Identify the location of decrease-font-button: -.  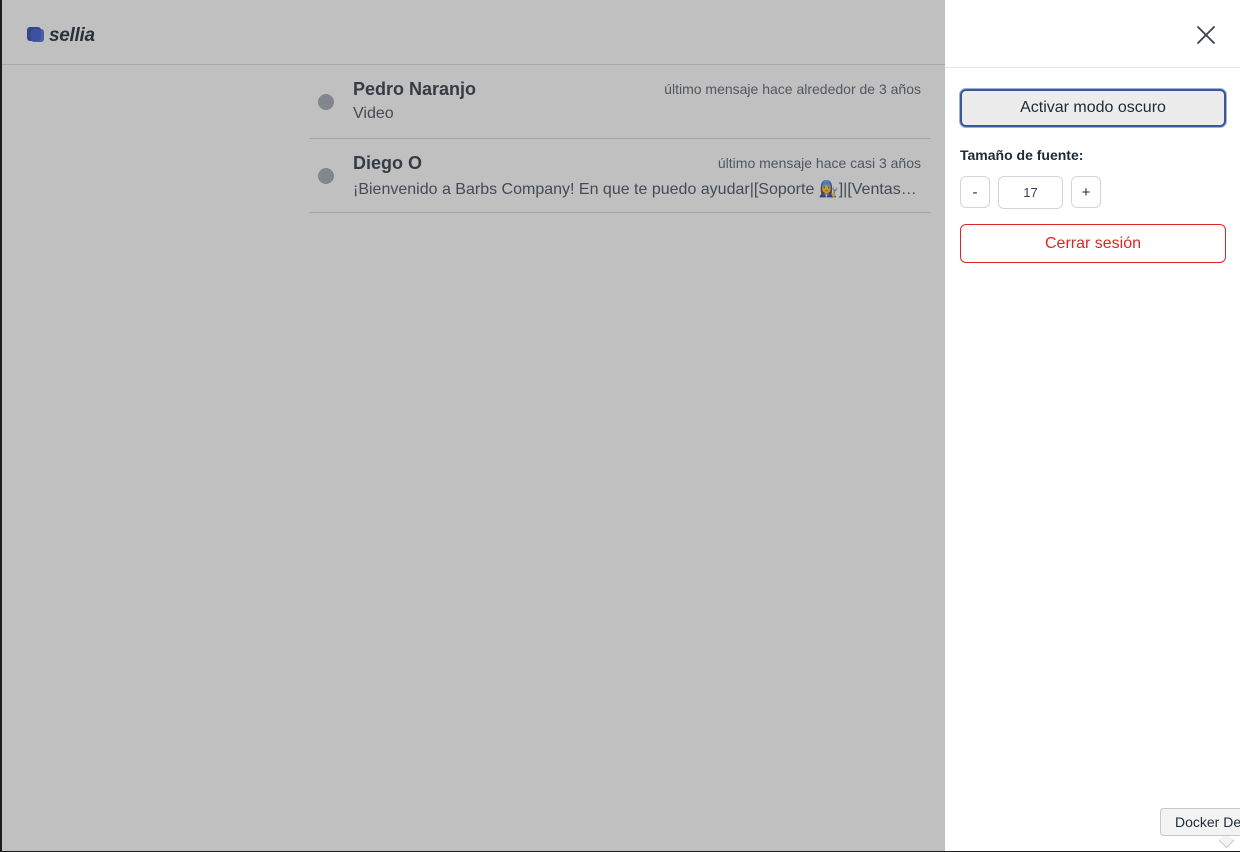
(975, 192).